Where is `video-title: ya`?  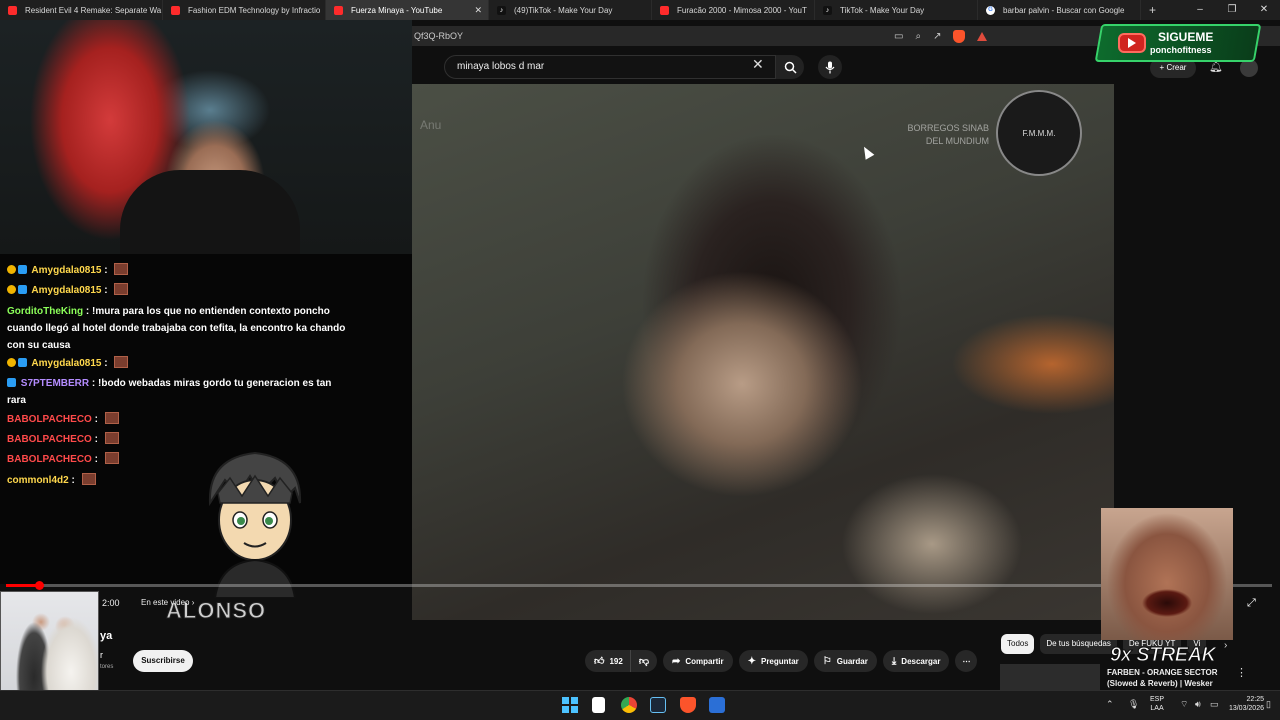 video-title: ya is located at coordinates (106, 636).